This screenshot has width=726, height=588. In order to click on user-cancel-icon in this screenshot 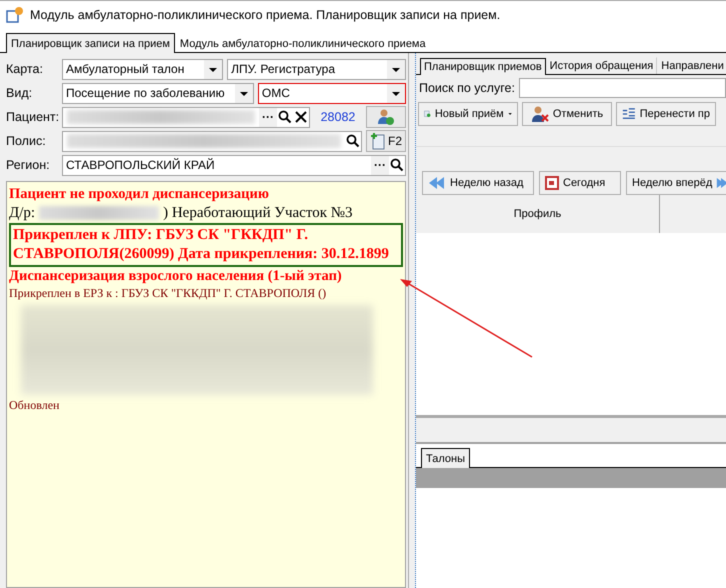, I will do `click(539, 114)`.